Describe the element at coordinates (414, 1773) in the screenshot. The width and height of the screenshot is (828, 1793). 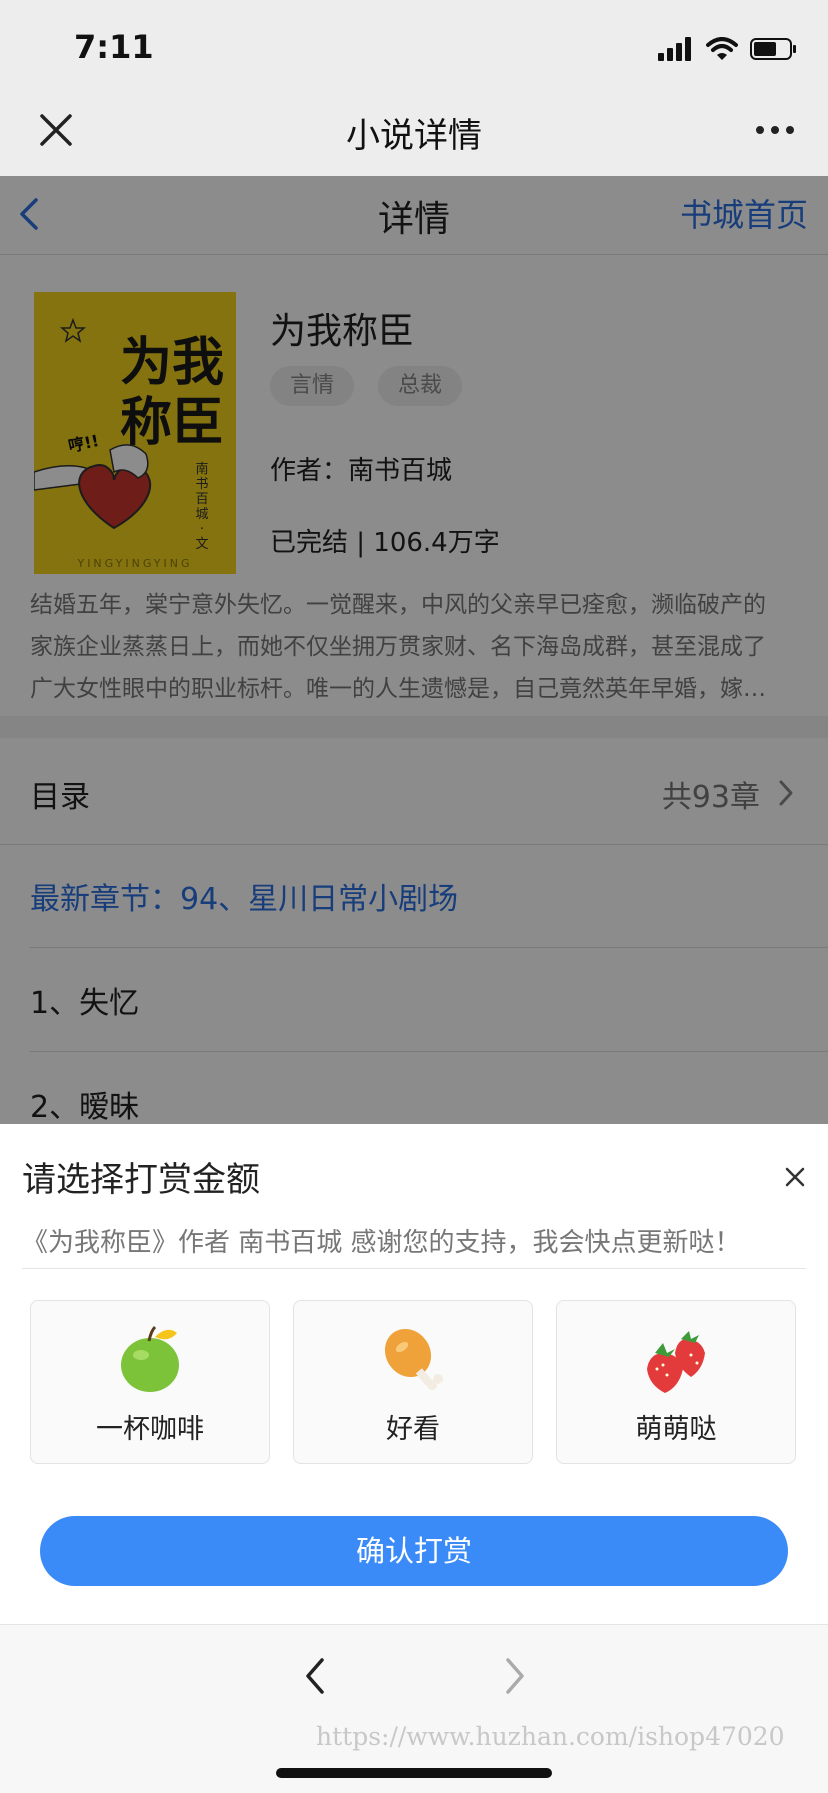
I see `home-indicator` at that location.